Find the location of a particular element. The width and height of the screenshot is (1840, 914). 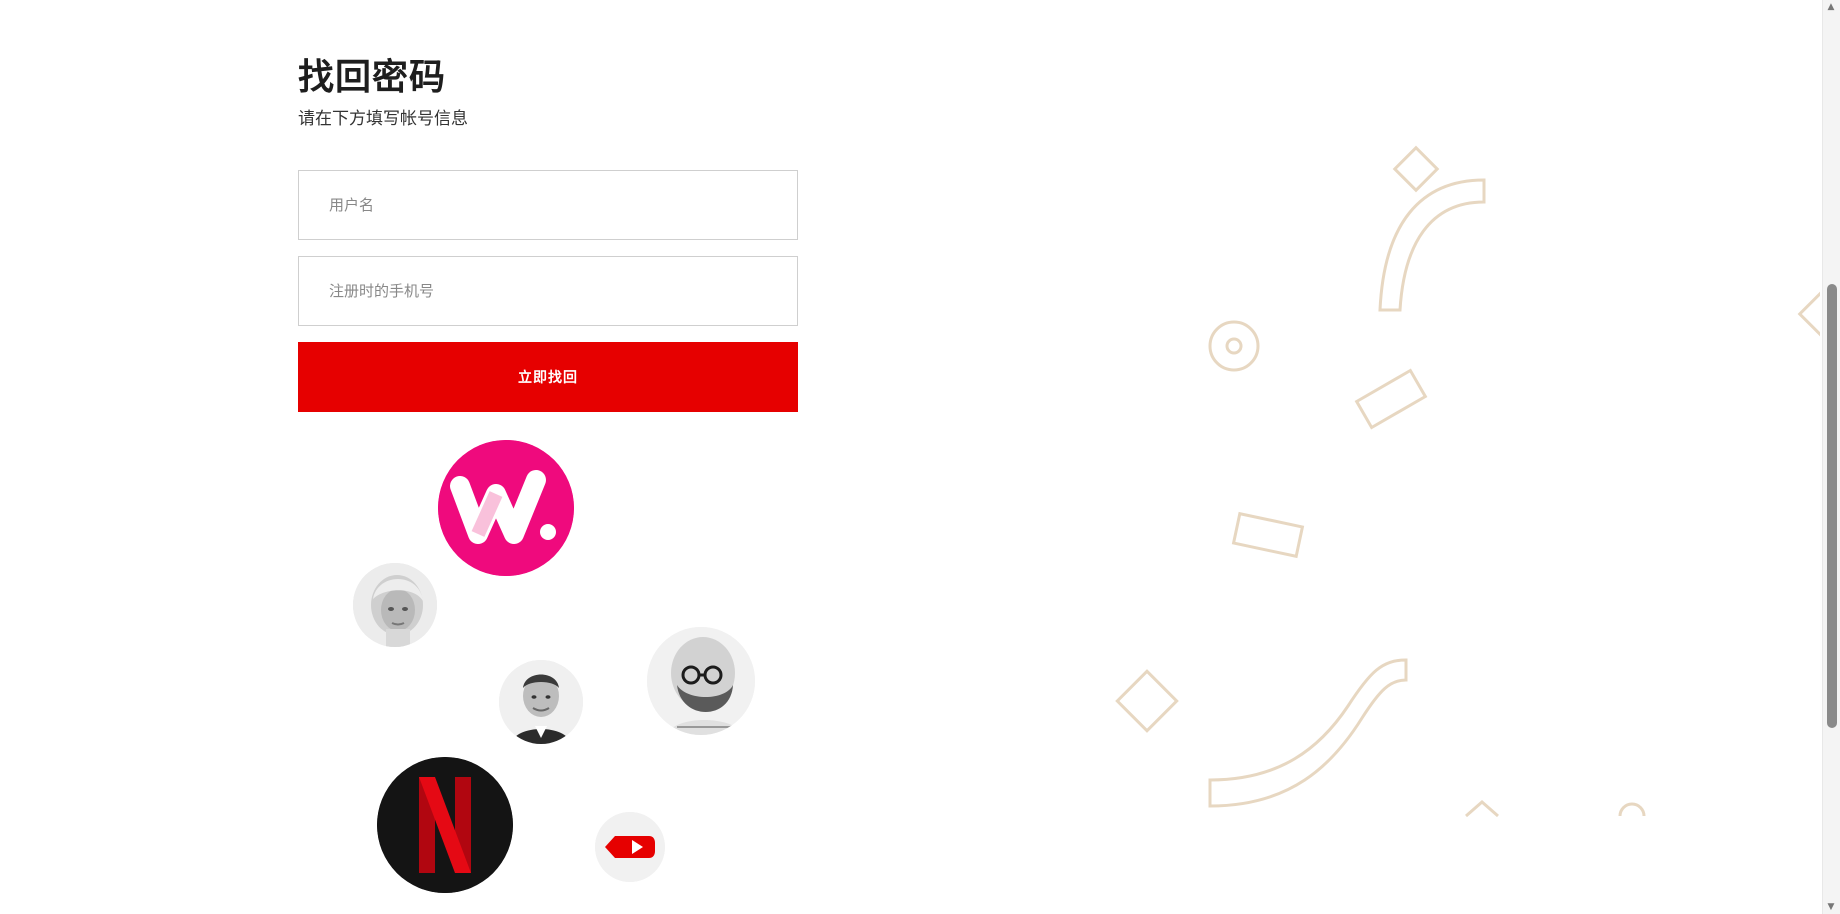

scrollbar-thumb is located at coordinates (1832, 506).